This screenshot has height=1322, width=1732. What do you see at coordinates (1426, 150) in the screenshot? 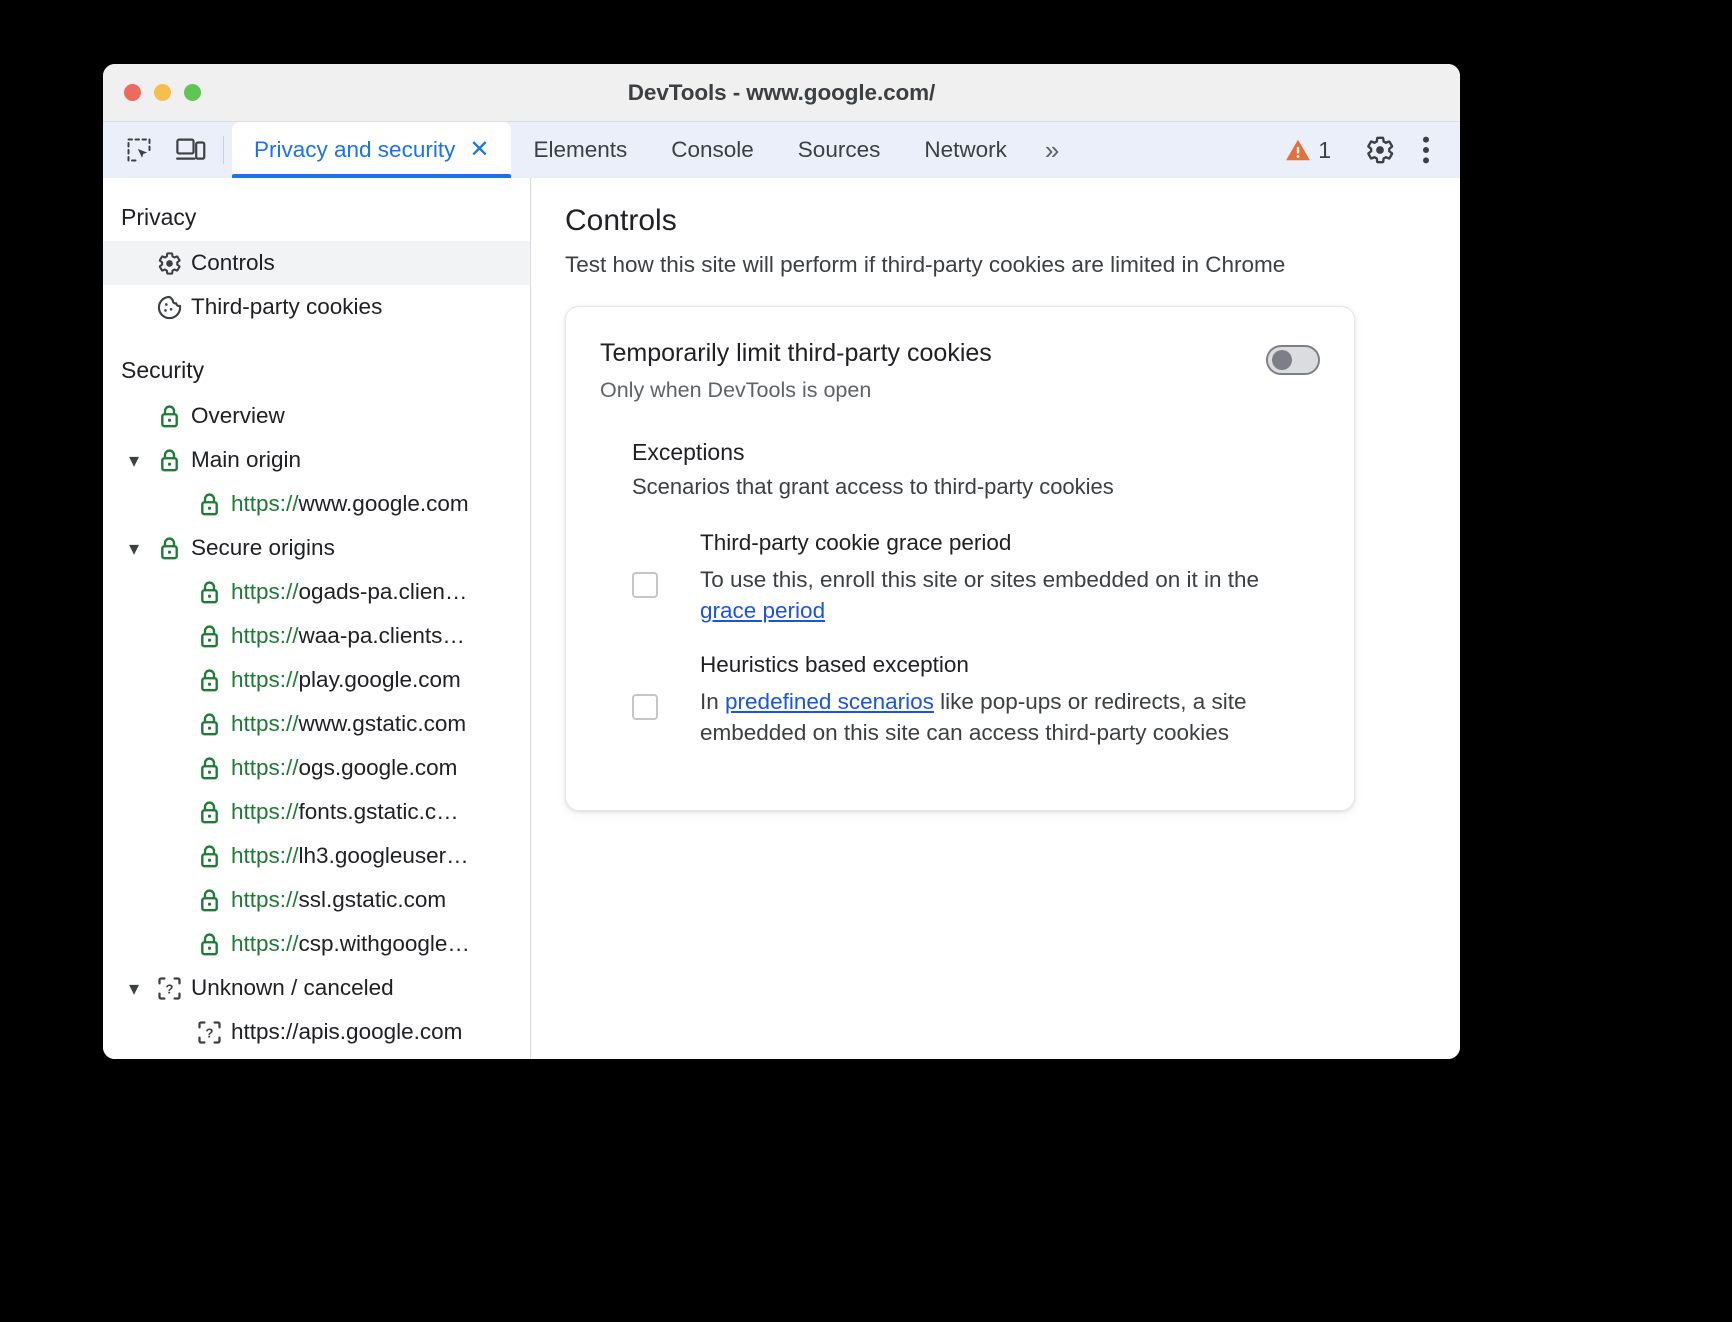
I see `kebab-menu-icon` at bounding box center [1426, 150].